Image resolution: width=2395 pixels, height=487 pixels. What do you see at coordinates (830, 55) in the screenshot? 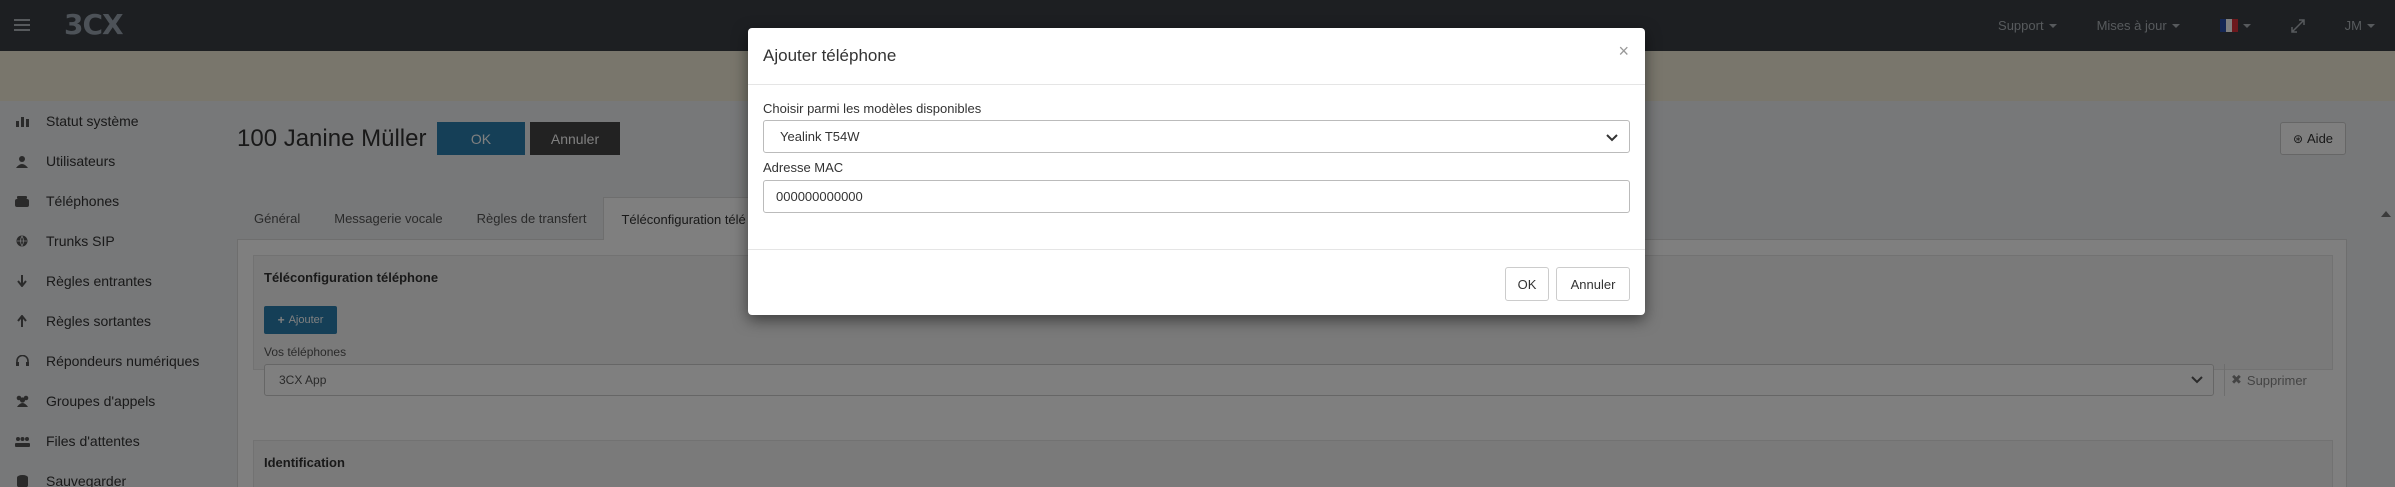
I see `dialog-title: Ajouter téléphone` at bounding box center [830, 55].